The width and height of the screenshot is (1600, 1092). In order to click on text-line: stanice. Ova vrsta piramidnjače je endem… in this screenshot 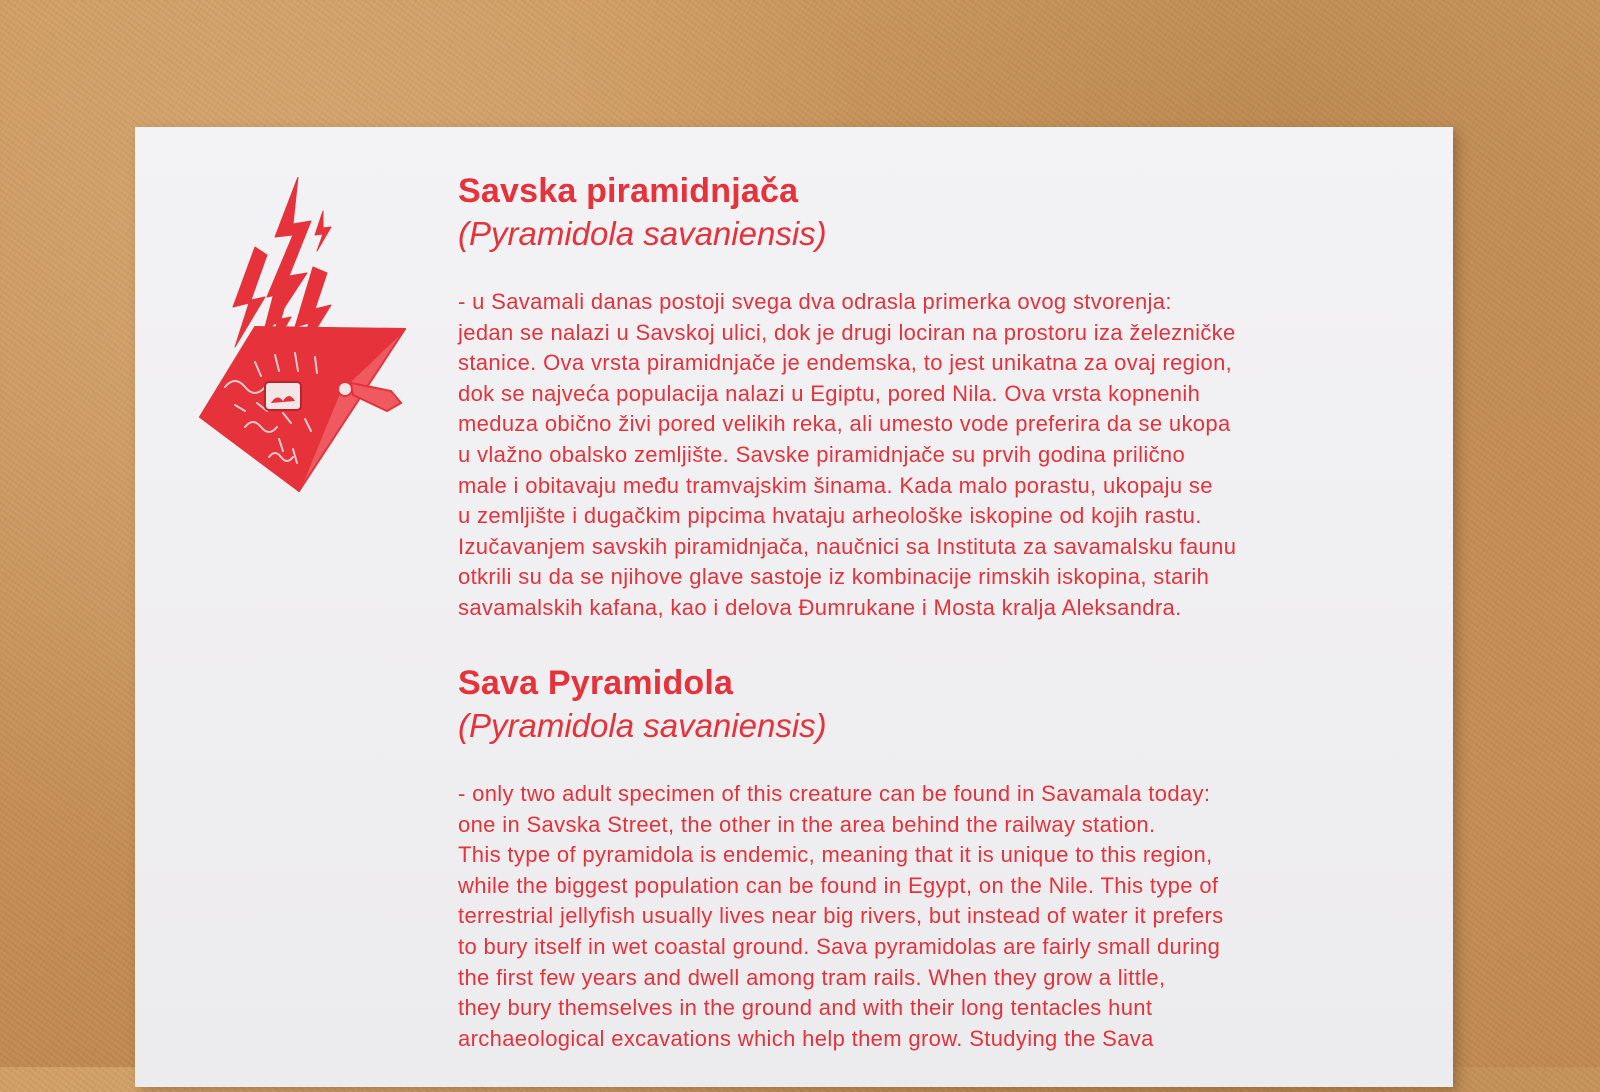, I will do `click(845, 363)`.